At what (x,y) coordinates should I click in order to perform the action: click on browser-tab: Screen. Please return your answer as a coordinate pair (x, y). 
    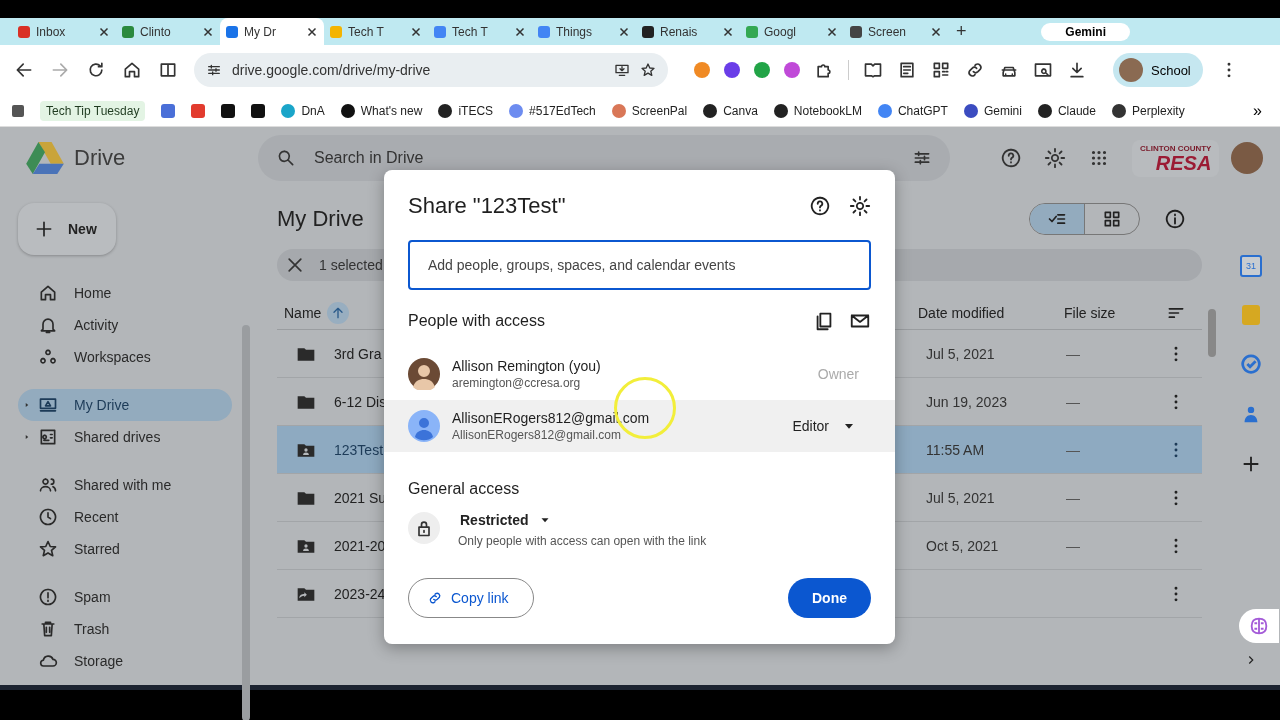
    Looking at the image, I should click on (896, 31).